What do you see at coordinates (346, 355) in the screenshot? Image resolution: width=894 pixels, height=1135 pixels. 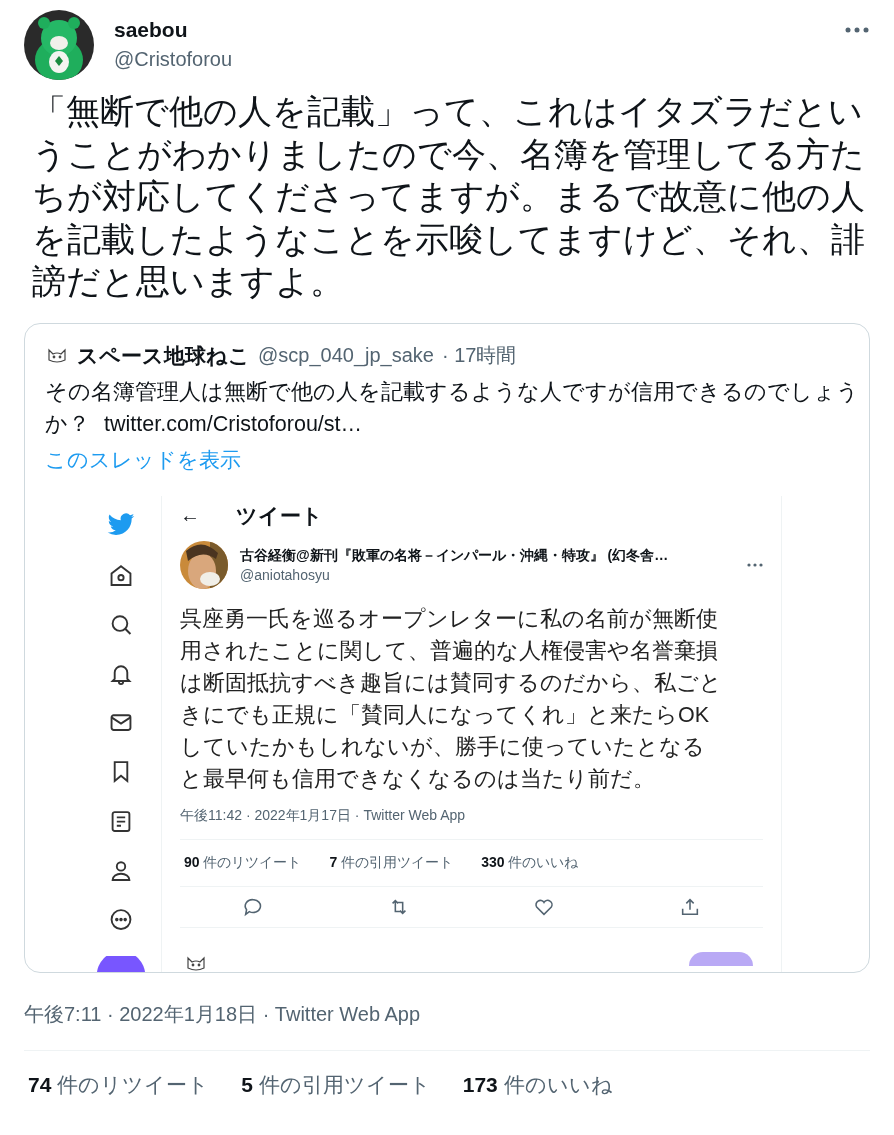 I see `quoted-author-handle: @scp_040_jp_sake` at bounding box center [346, 355].